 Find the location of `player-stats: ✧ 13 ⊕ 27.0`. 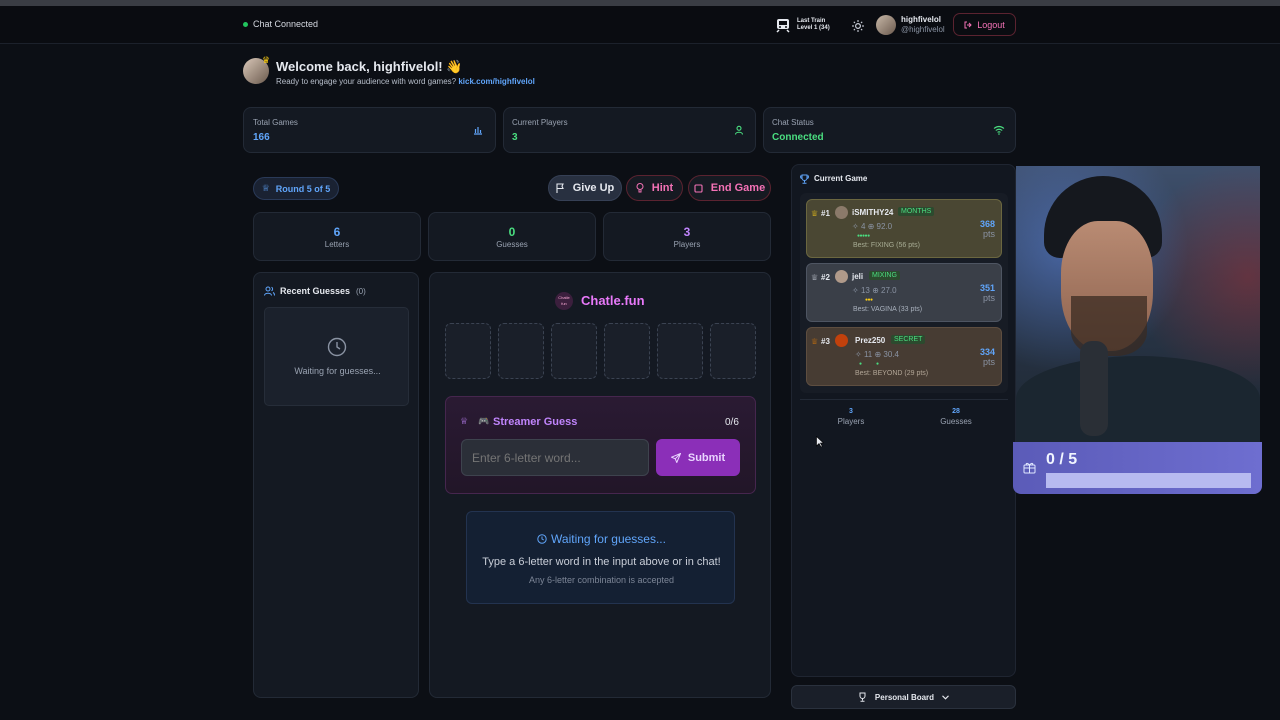

player-stats: ✧ 13 ⊕ 27.0 is located at coordinates (874, 290).